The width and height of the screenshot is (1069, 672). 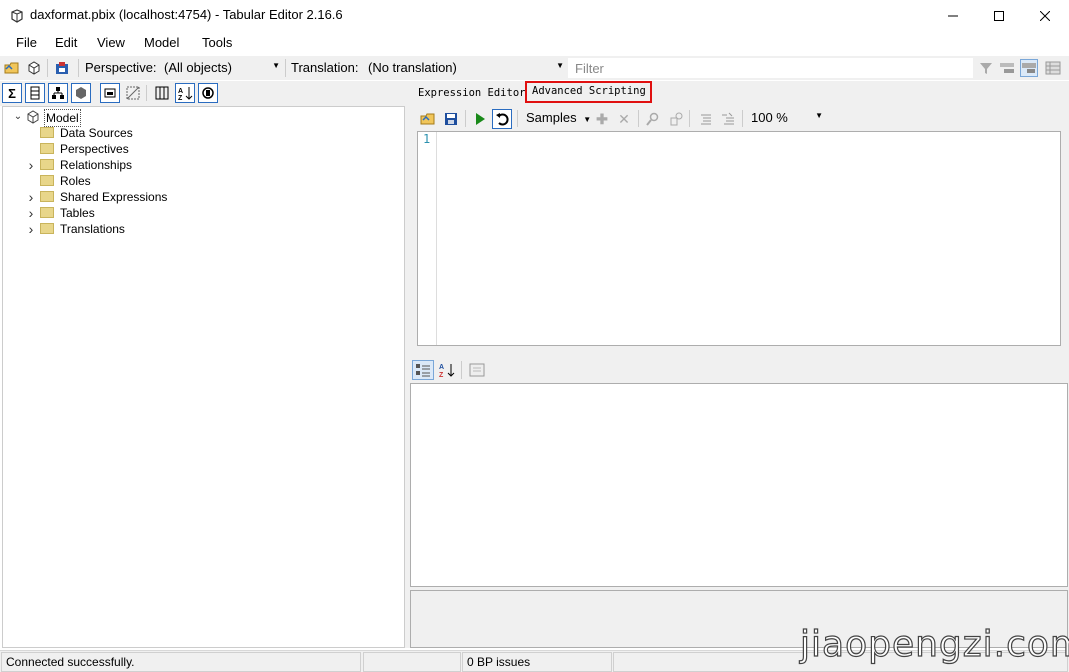 What do you see at coordinates (588, 92) in the screenshot?
I see `highlight-box` at bounding box center [588, 92].